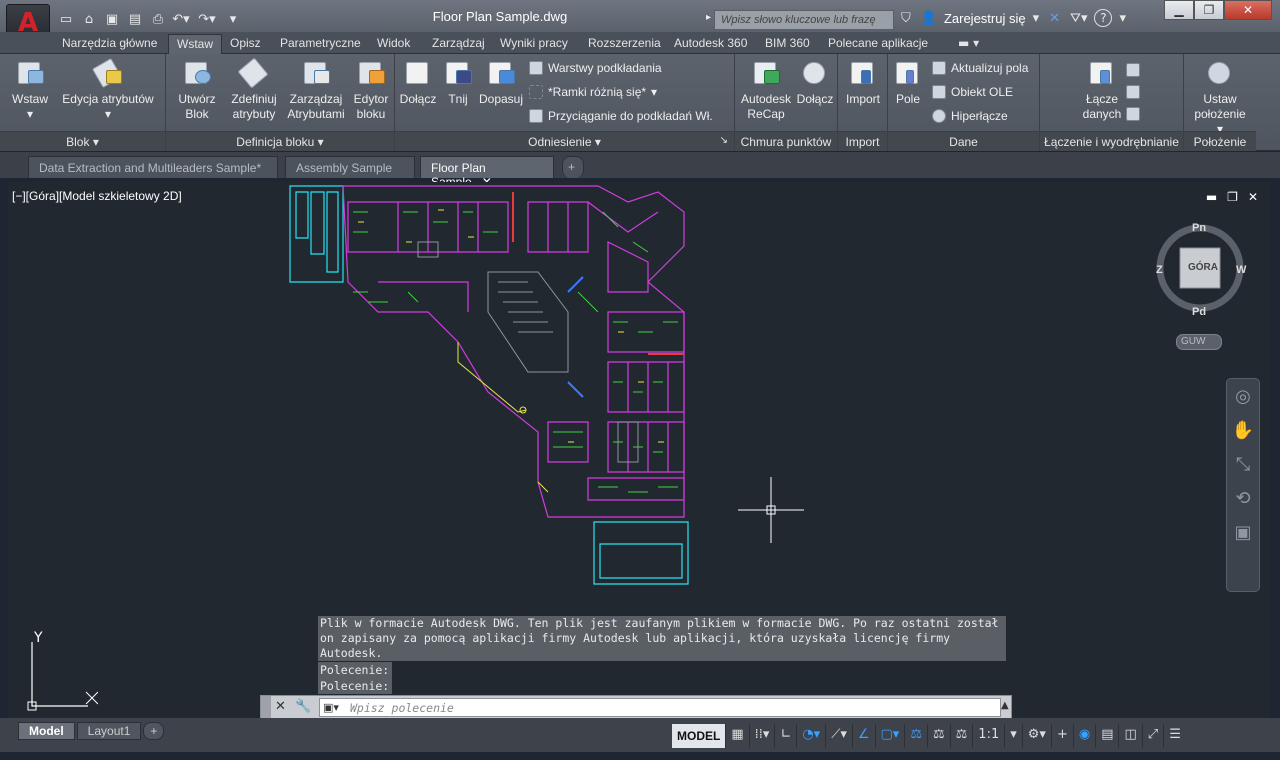 The image size is (1280, 760). I want to click on showmotion-icon: ▣, so click(1243, 532).